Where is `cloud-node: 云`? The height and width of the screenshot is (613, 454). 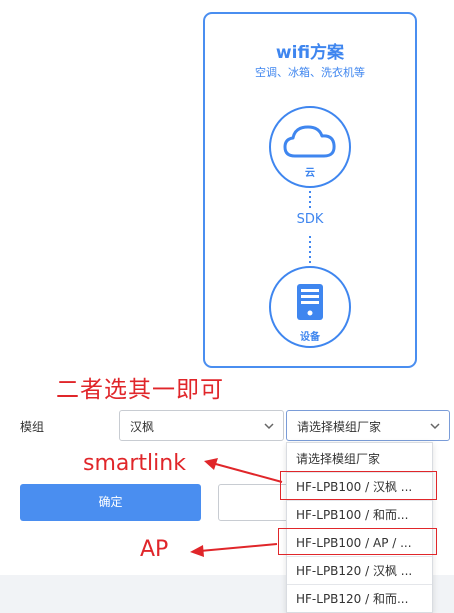 cloud-node: 云 is located at coordinates (310, 147).